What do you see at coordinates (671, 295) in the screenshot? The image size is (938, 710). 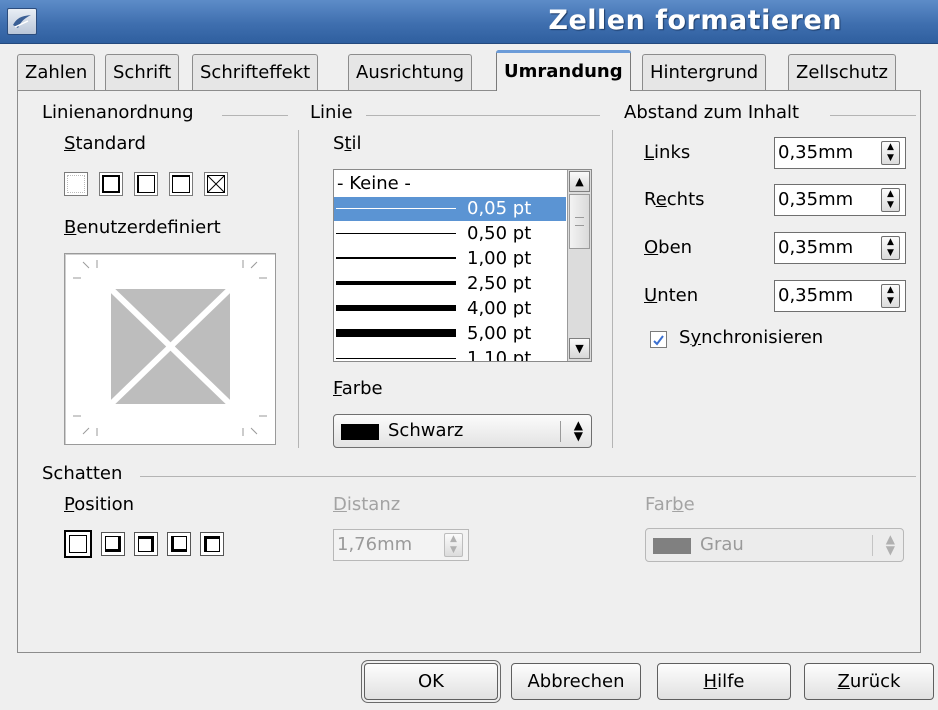 I see `bottom-spacing-label: Unten` at bounding box center [671, 295].